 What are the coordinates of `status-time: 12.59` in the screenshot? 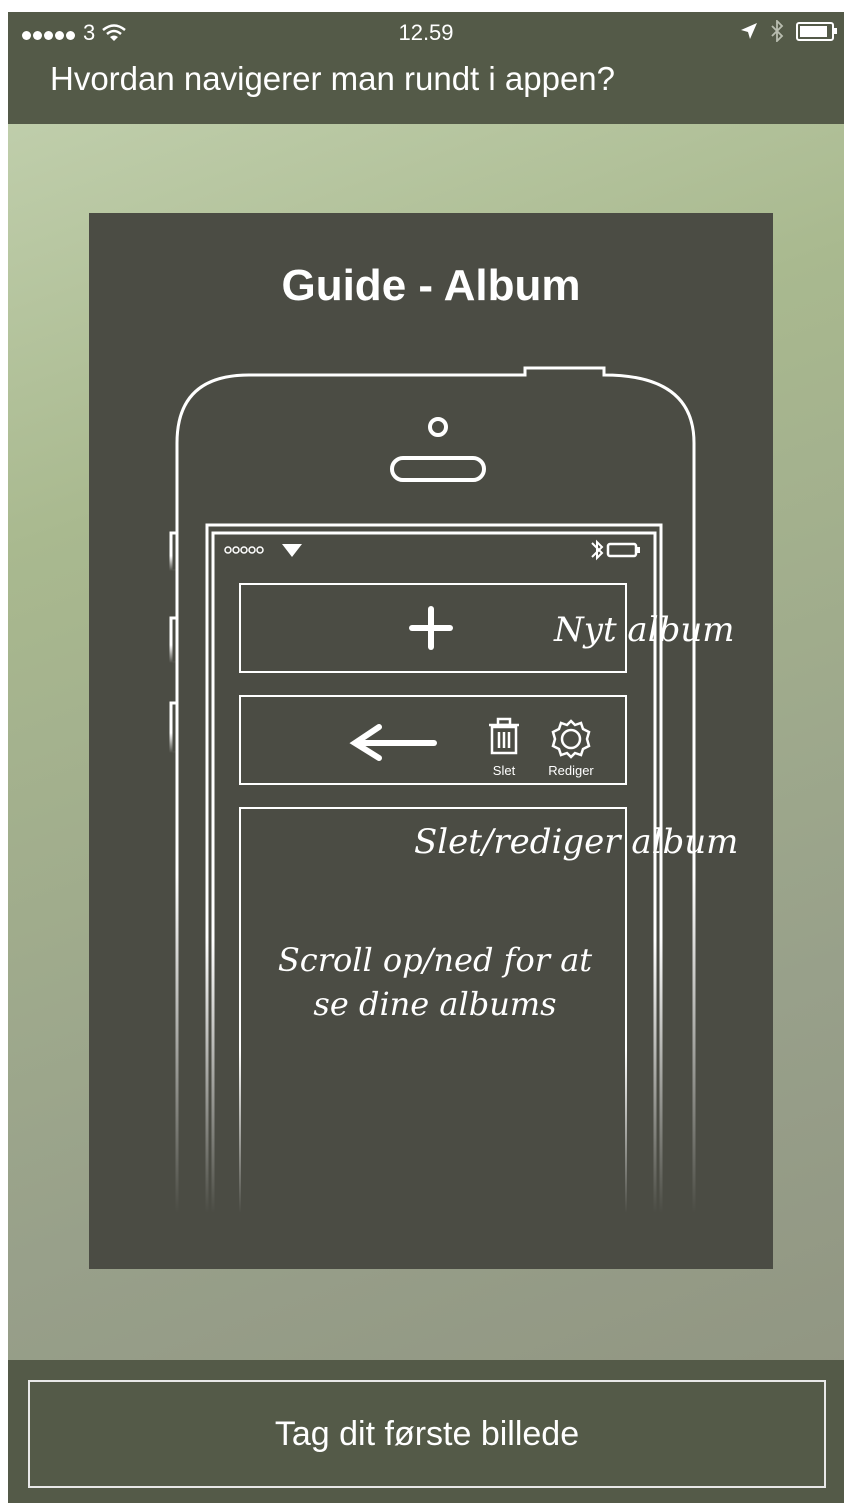 It's located at (426, 32).